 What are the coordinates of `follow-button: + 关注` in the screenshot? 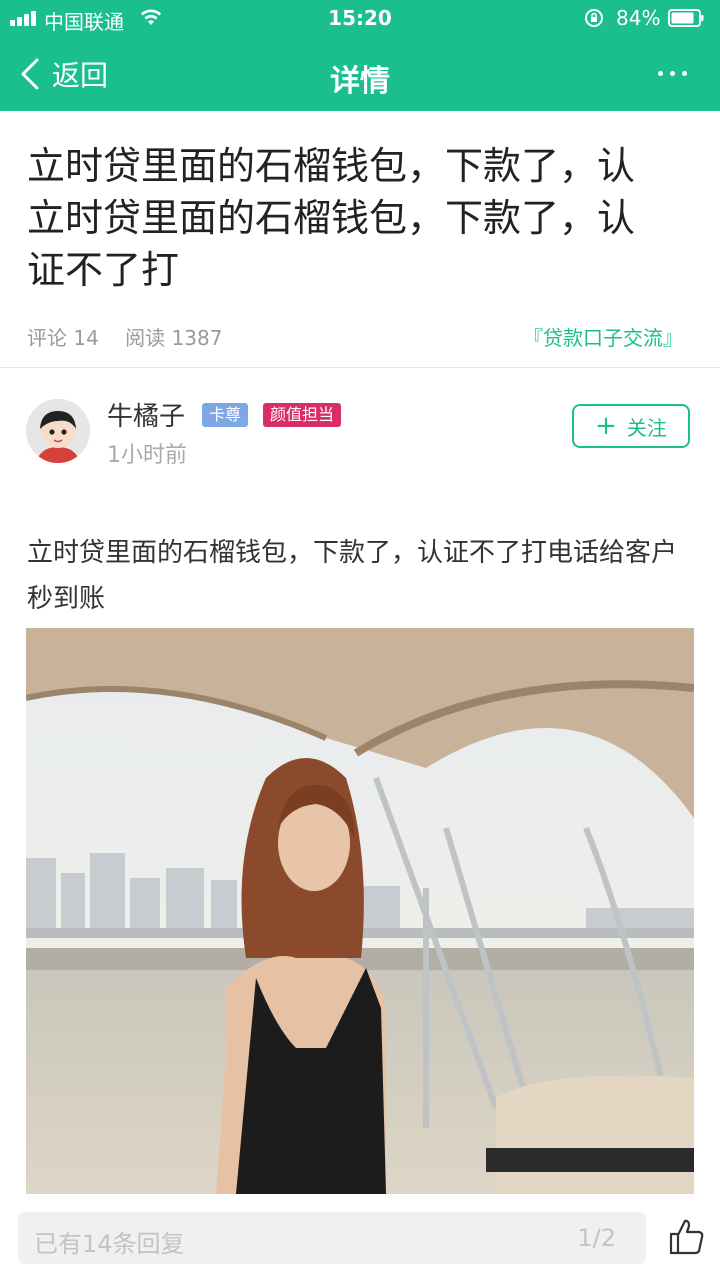 It's located at (631, 426).